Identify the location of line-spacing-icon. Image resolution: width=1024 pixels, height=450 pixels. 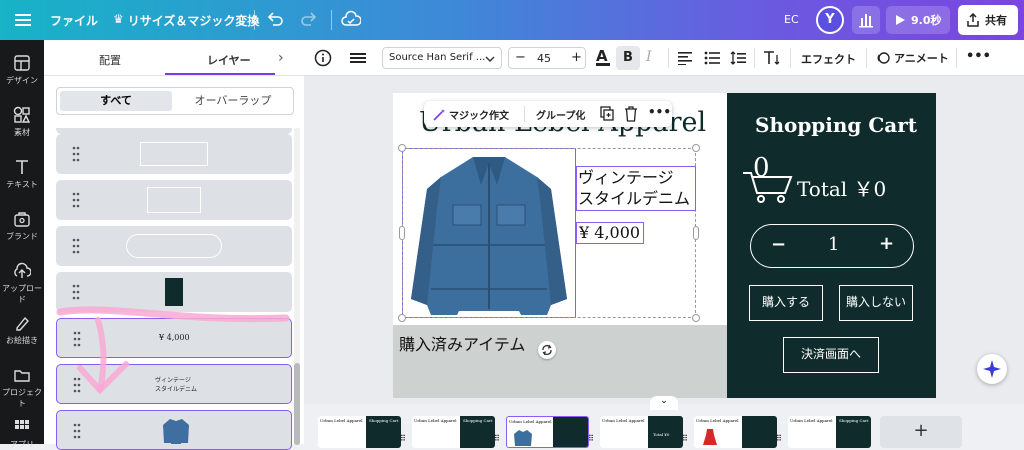
(738, 58).